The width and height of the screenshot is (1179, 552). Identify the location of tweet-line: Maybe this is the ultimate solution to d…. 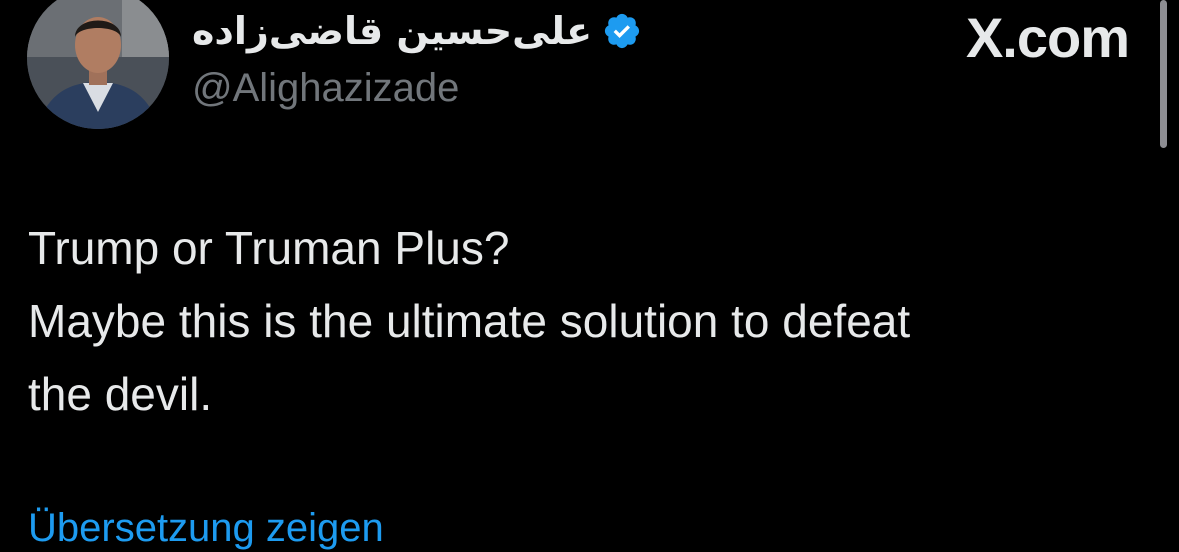
(469, 321).